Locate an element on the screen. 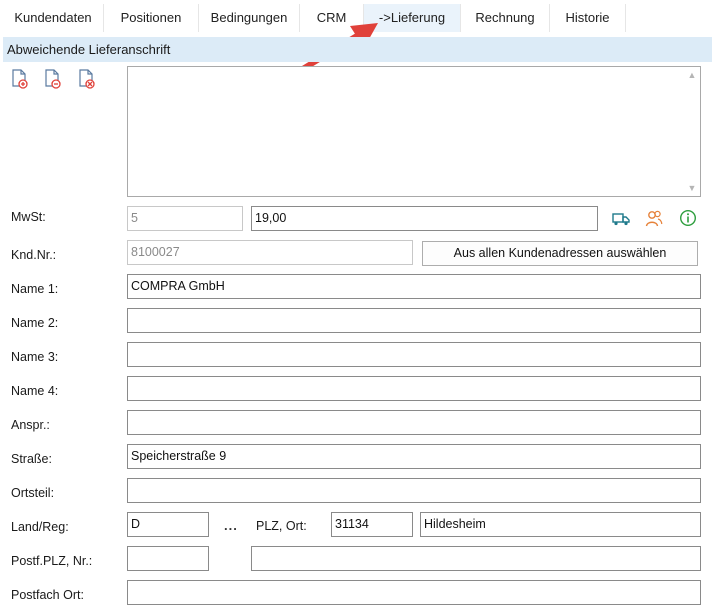 This screenshot has height=614, width=712. document-edit-icon is located at coordinates (53, 79).